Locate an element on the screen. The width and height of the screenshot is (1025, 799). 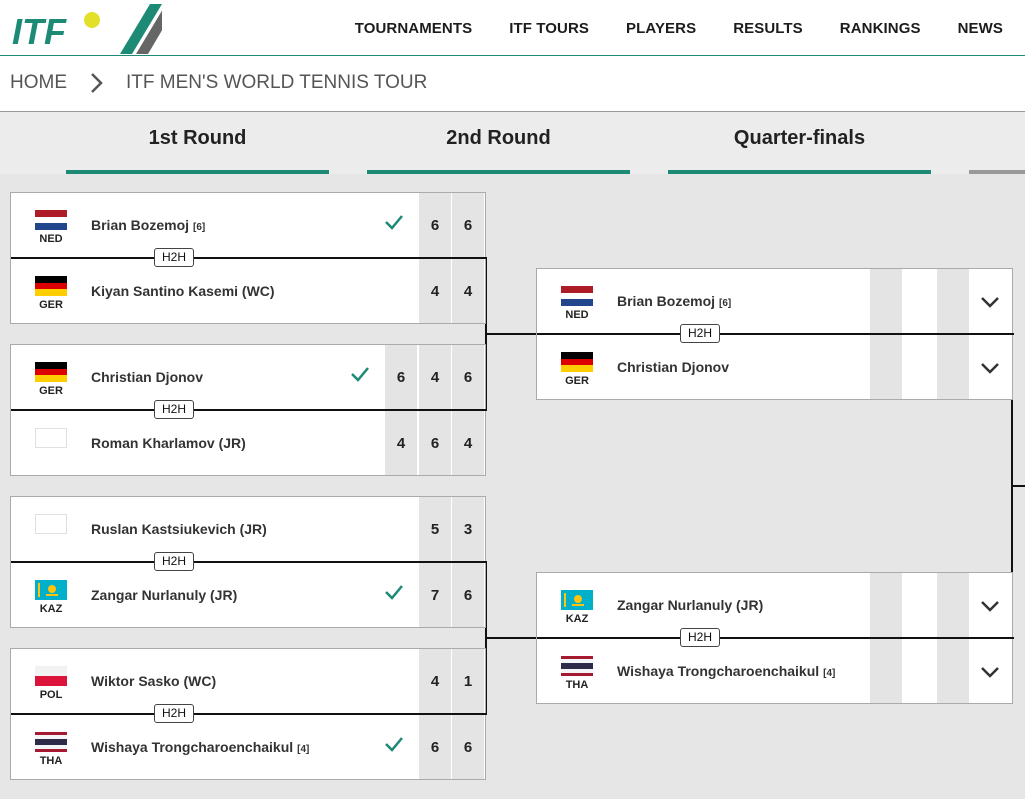
kazakhstan-flag-icon is located at coordinates (577, 600).